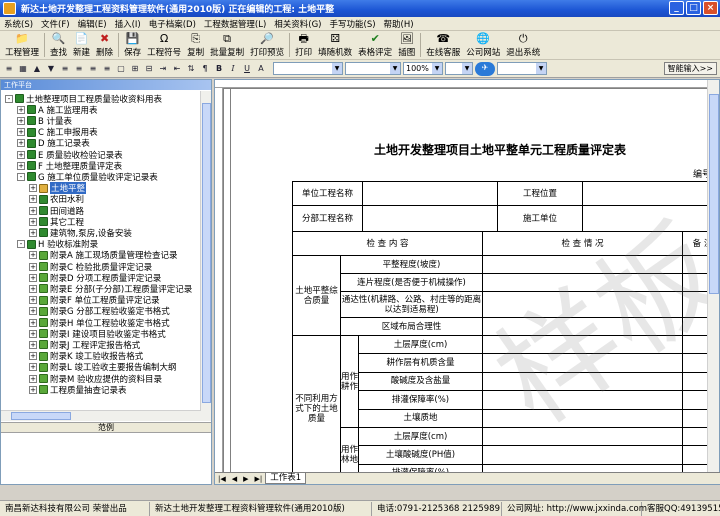  What do you see at coordinates (222, 479) in the screenshot?
I see `first-sheet-icon: |◀` at bounding box center [222, 479].